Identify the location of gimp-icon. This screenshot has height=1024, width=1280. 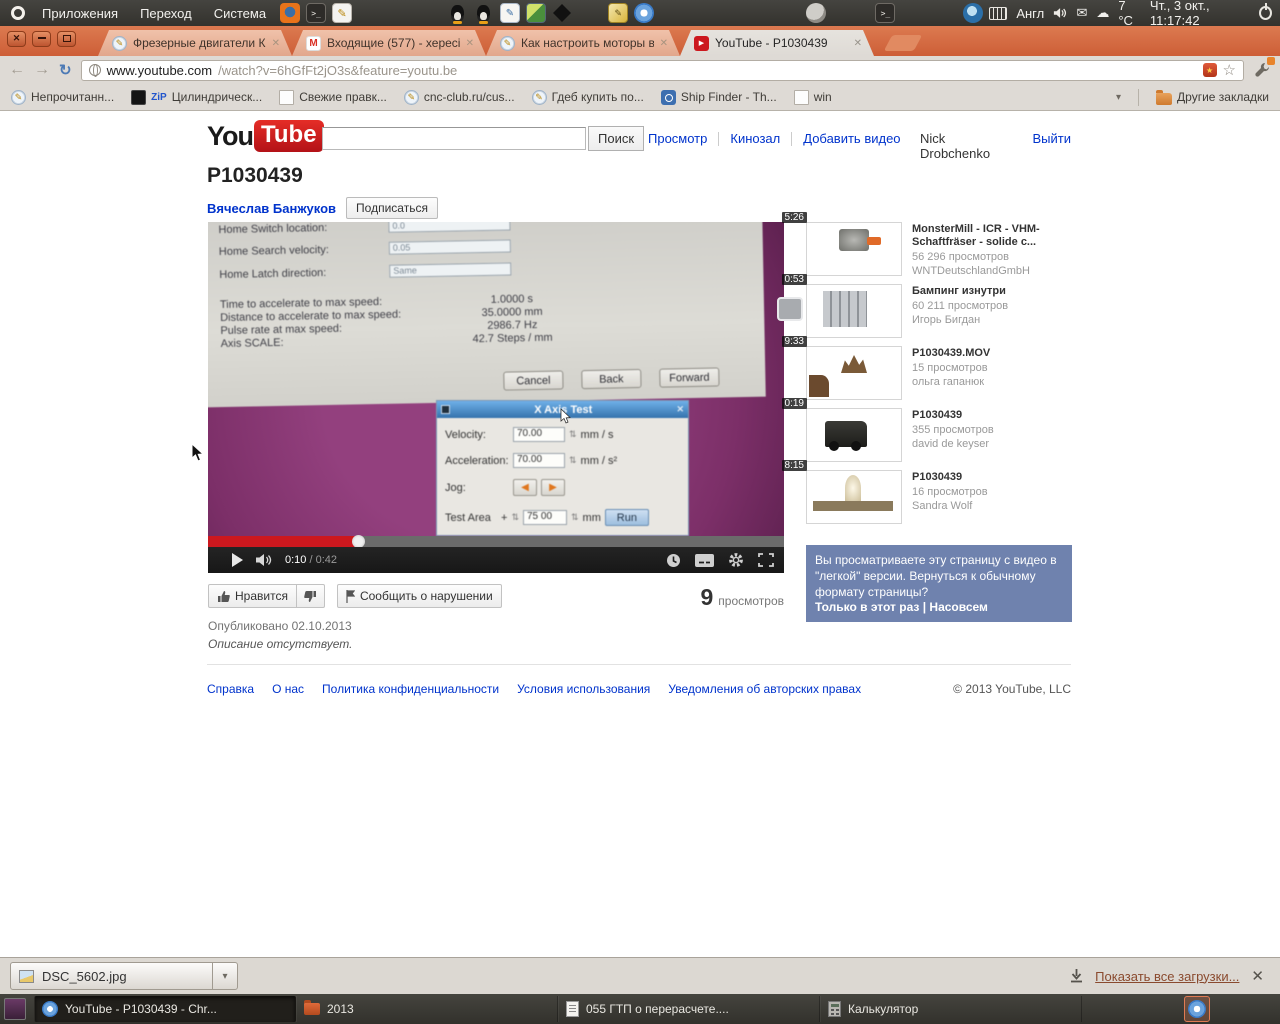
(816, 13).